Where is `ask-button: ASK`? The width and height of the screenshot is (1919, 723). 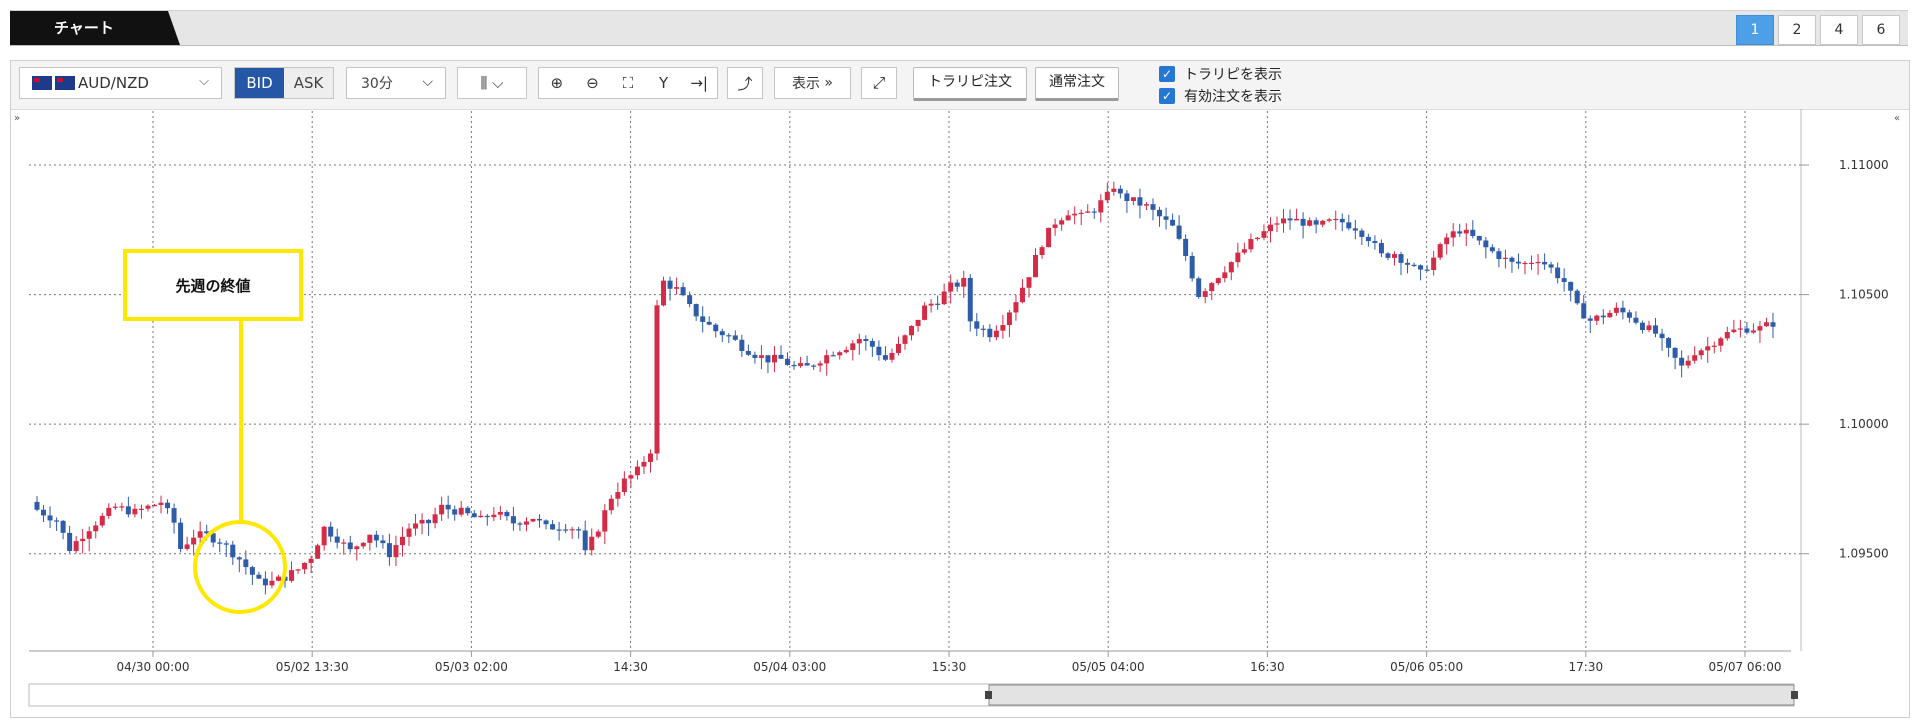 ask-button: ASK is located at coordinates (308, 83).